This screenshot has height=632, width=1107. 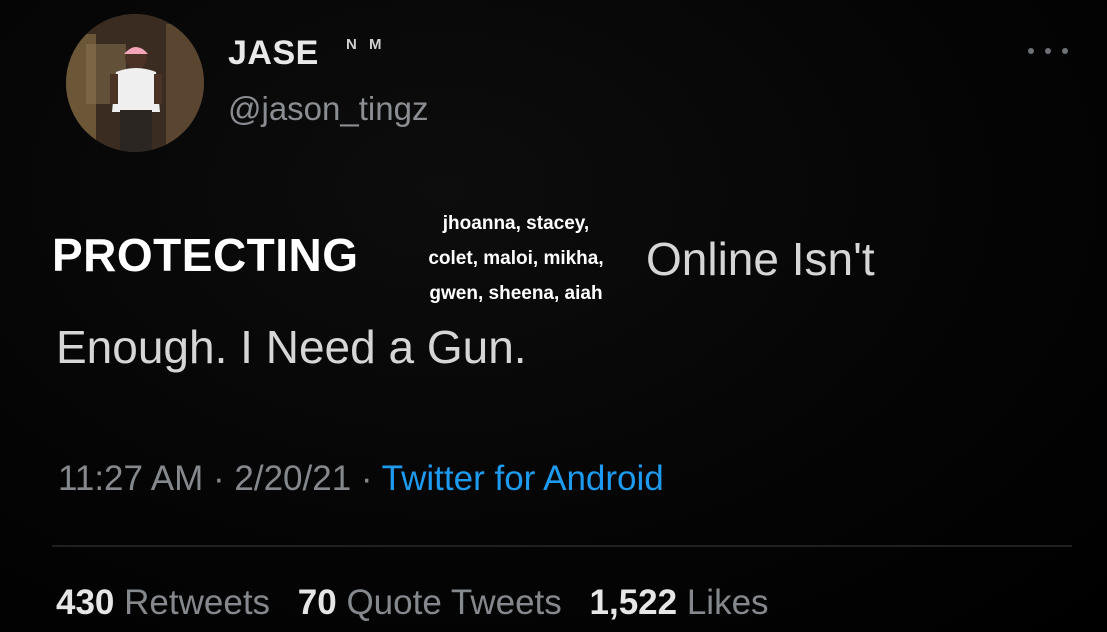 I want to click on likes-label: Likes, so click(x=727, y=602).